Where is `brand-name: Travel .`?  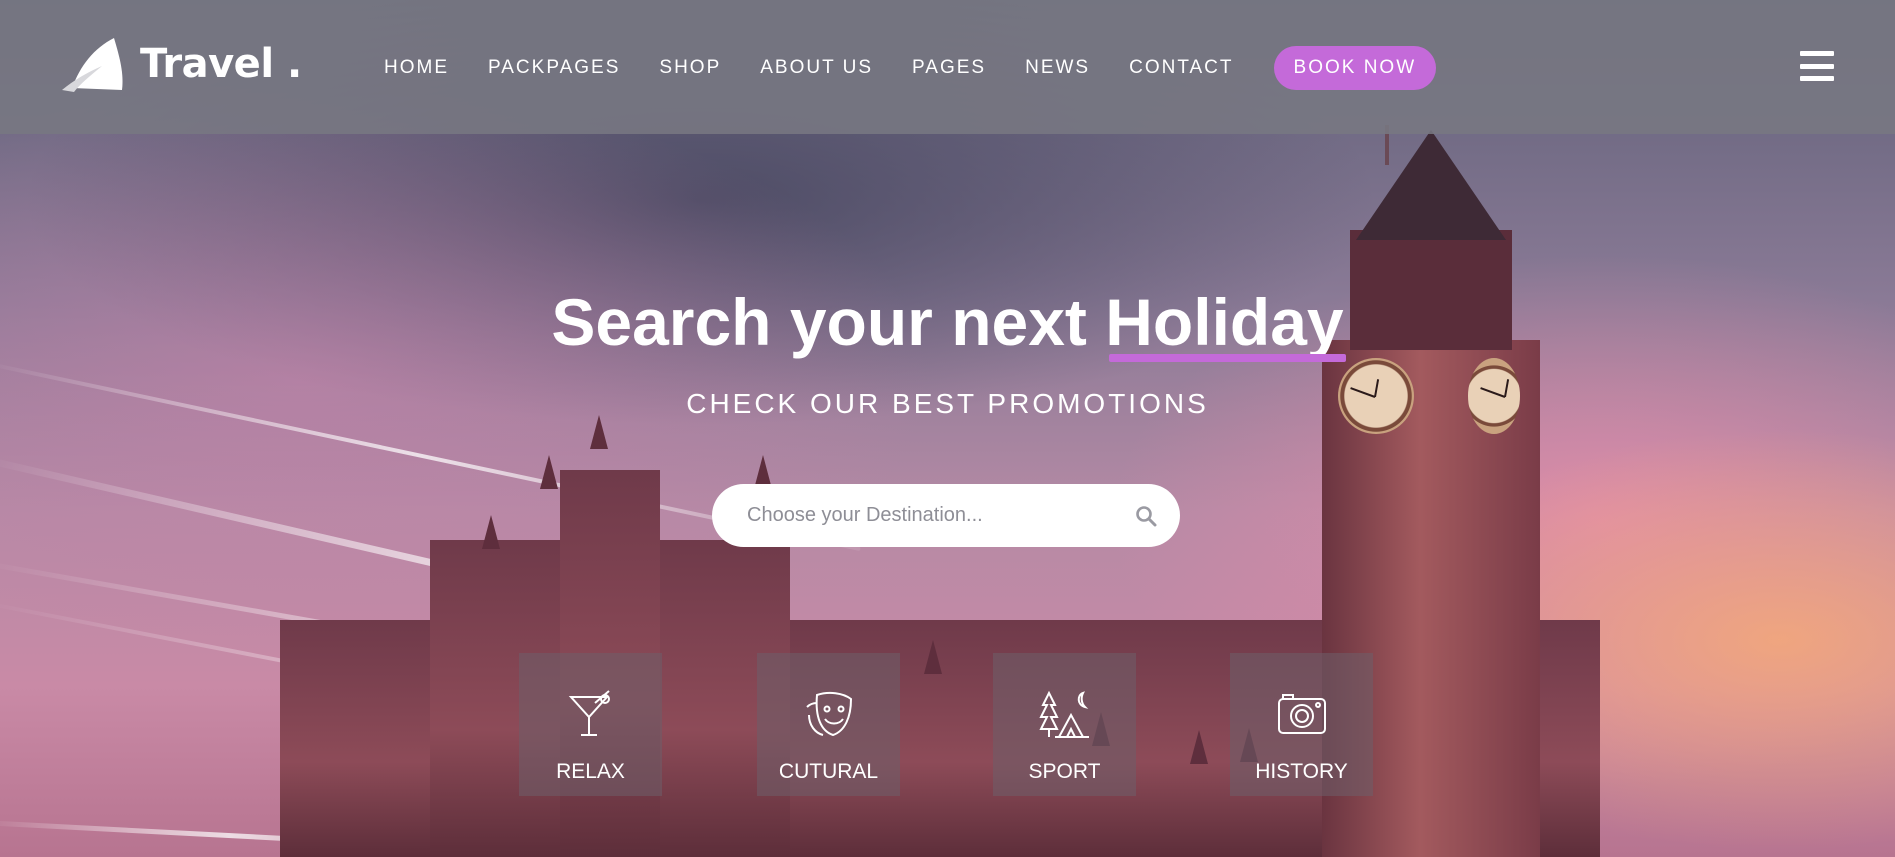 brand-name: Travel . is located at coordinates (221, 64).